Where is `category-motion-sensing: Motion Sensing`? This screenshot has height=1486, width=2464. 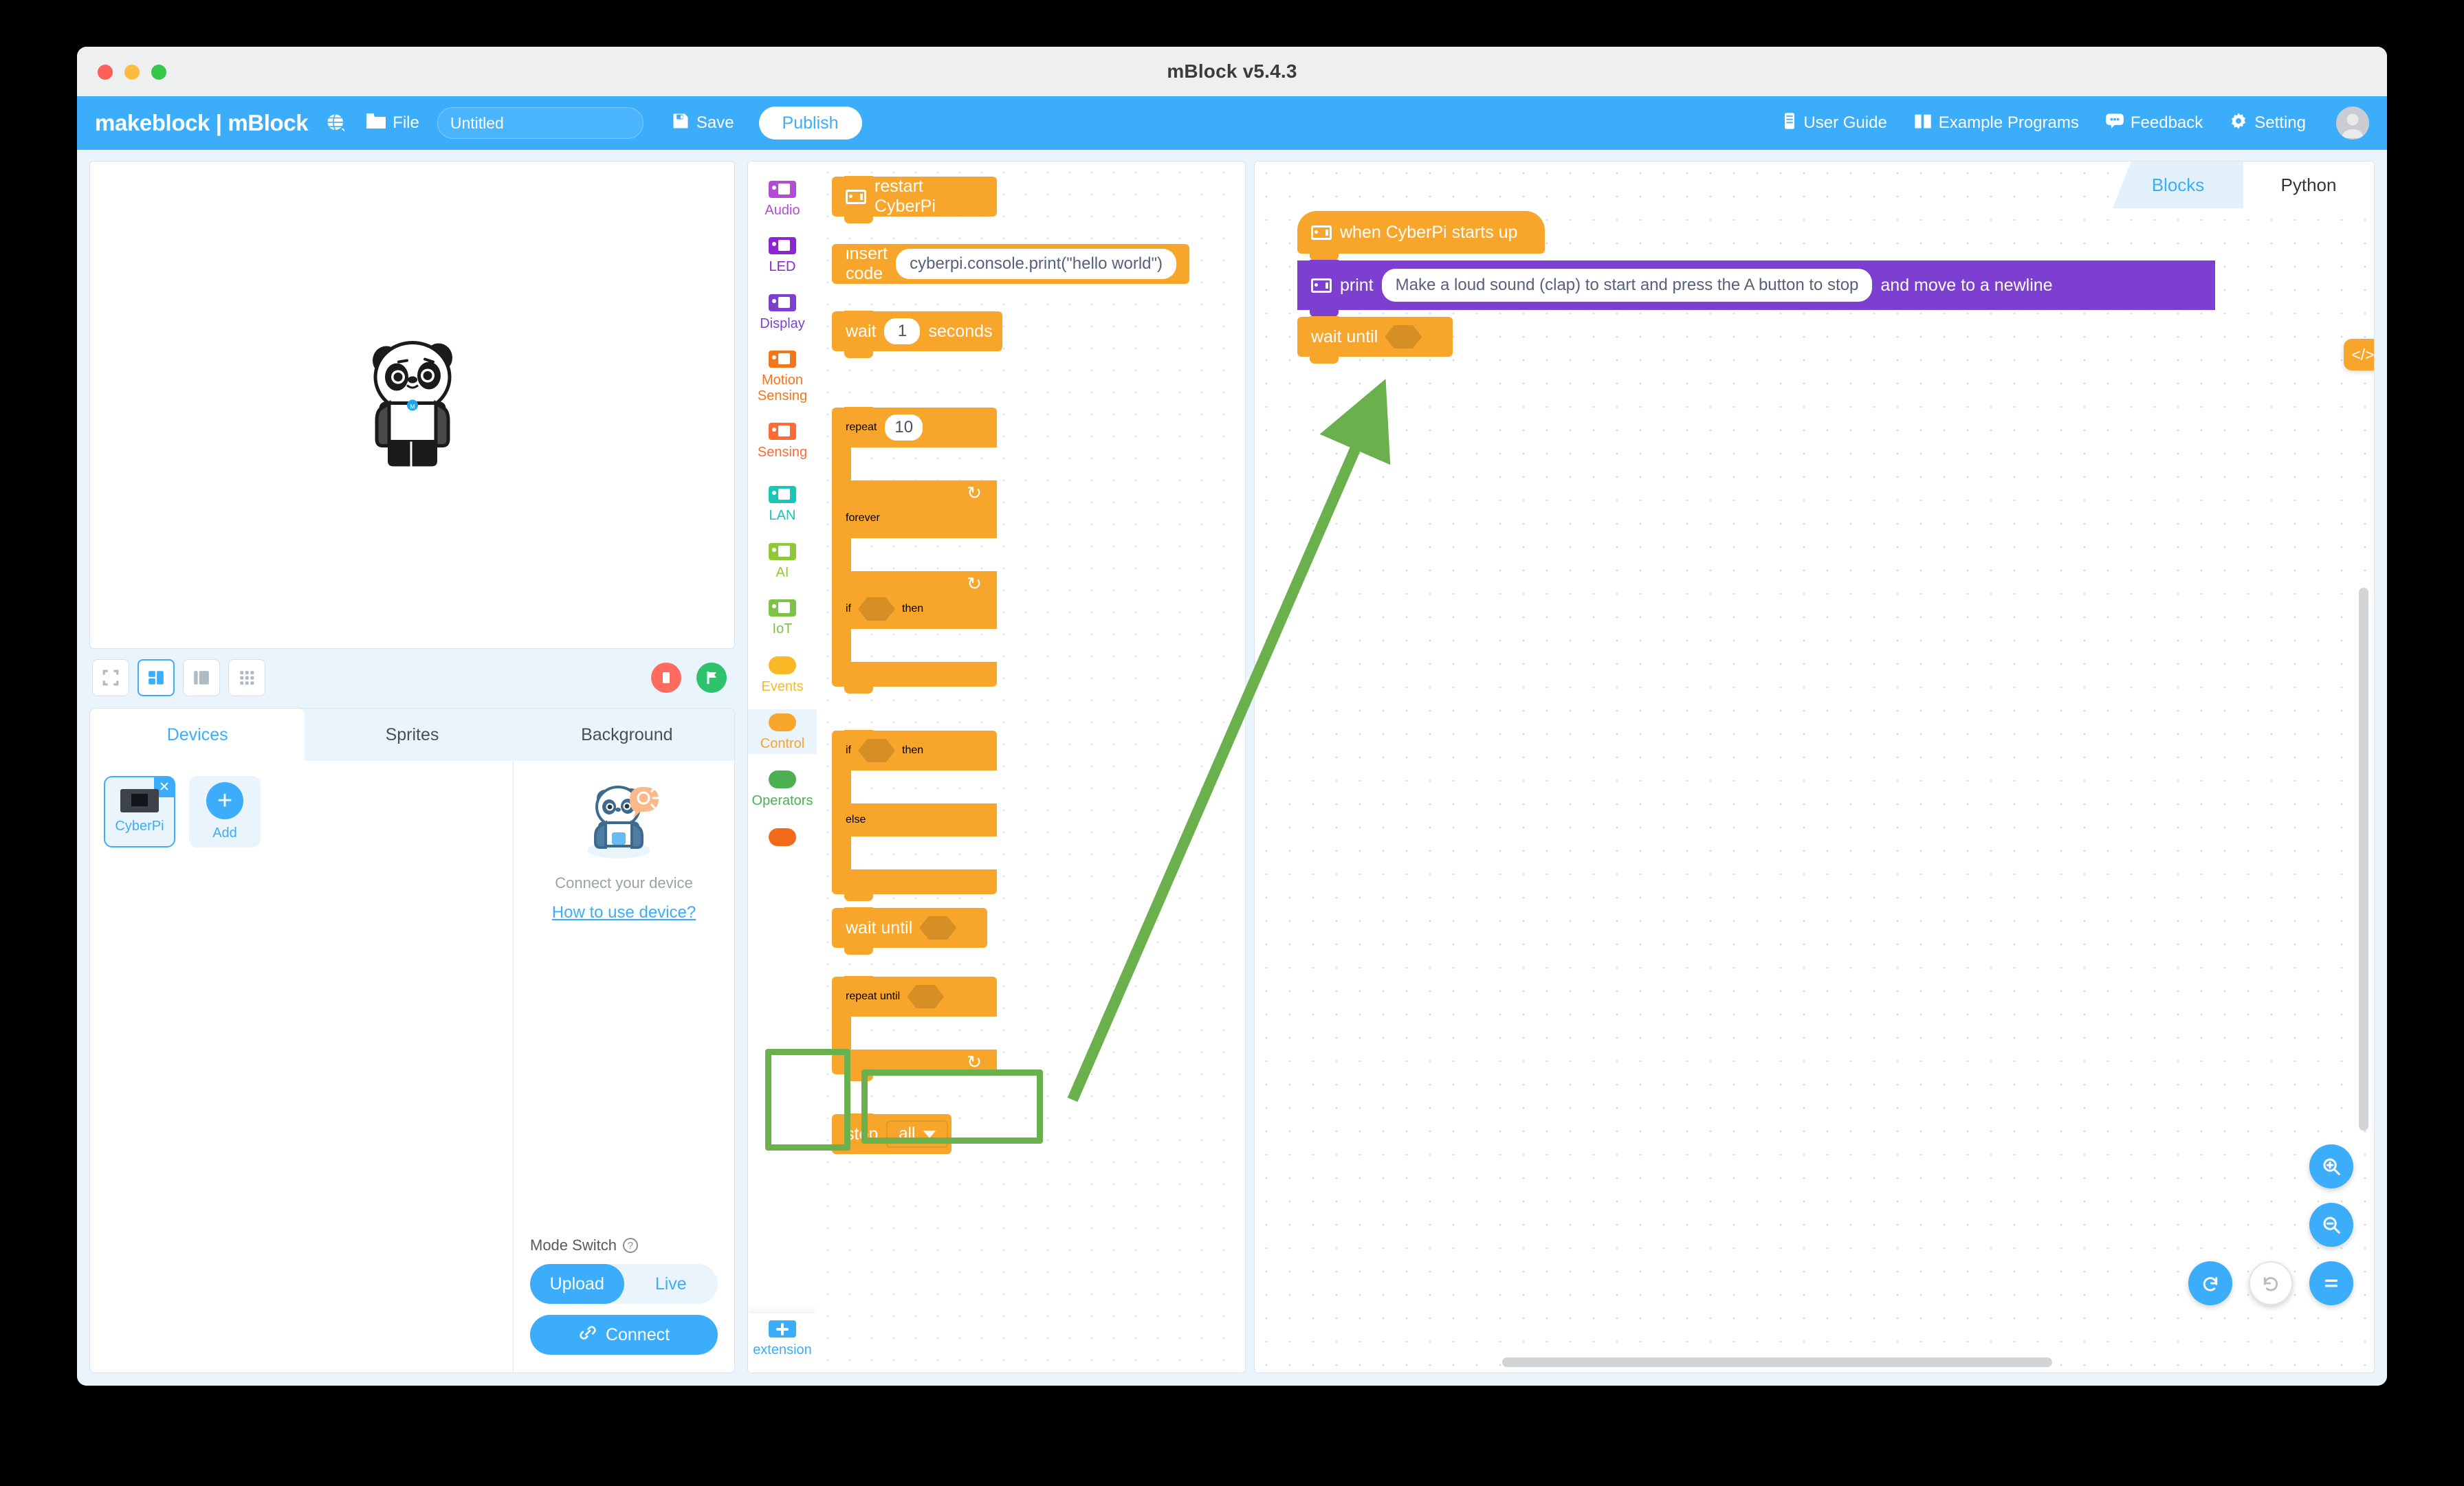 category-motion-sensing: Motion Sensing is located at coordinates (782, 376).